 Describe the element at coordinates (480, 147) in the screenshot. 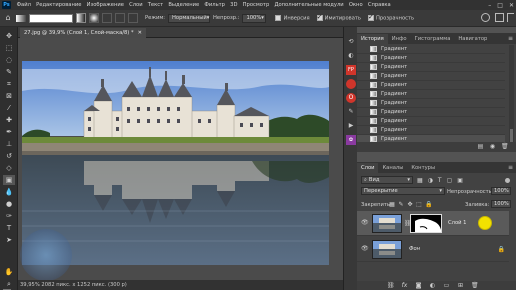

I see `new-document-from-state-icon: ▤` at that location.